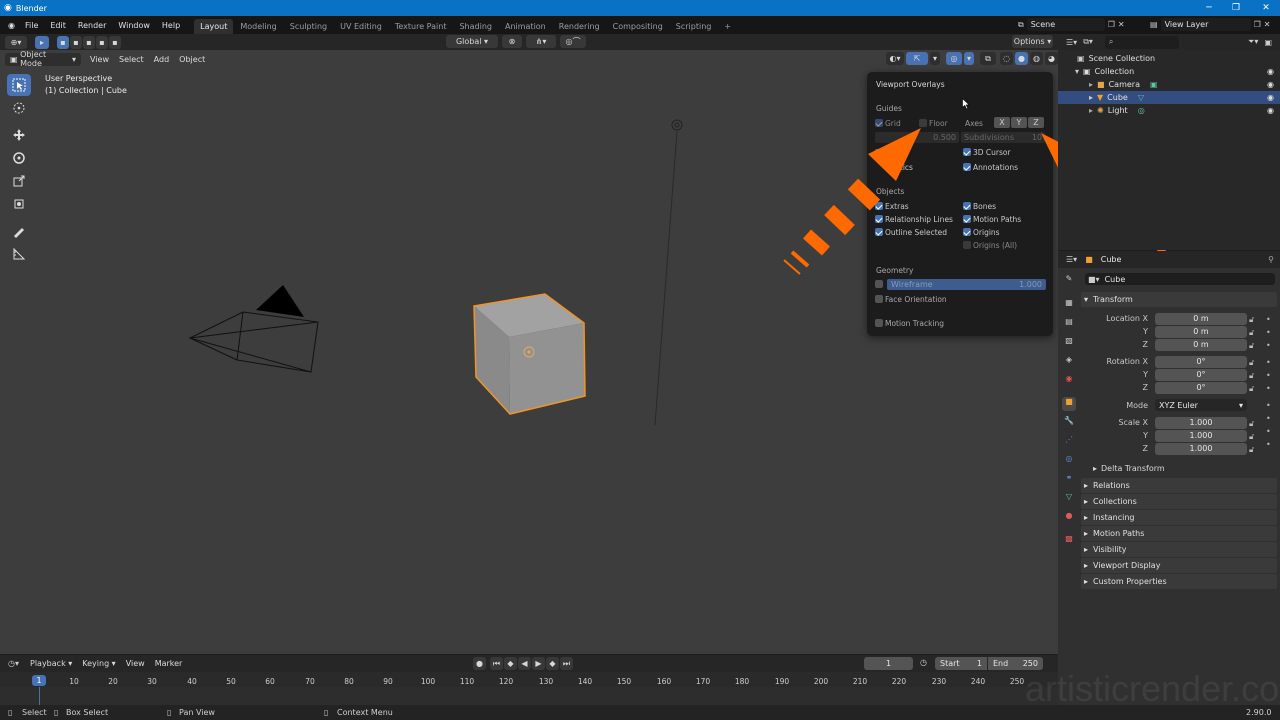  I want to click on texture-tab-icon: ▩, so click(1069, 541).